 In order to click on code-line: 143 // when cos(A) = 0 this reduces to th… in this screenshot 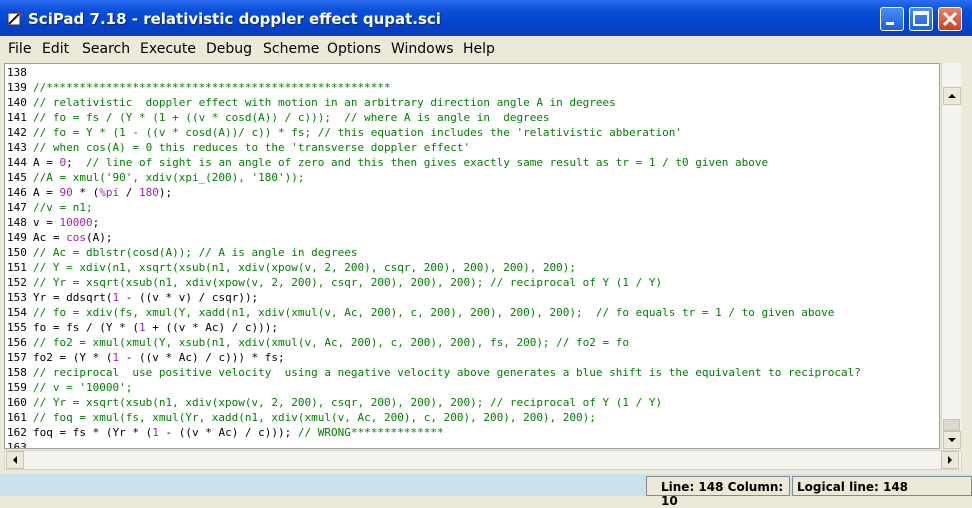, I will do `click(434, 147)`.